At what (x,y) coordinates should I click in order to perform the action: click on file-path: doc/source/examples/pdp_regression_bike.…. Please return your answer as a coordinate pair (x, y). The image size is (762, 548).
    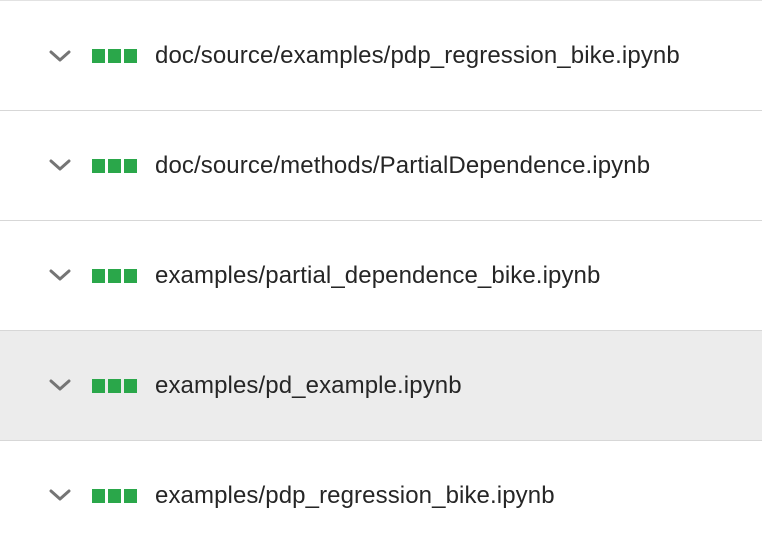
    Looking at the image, I should click on (417, 56).